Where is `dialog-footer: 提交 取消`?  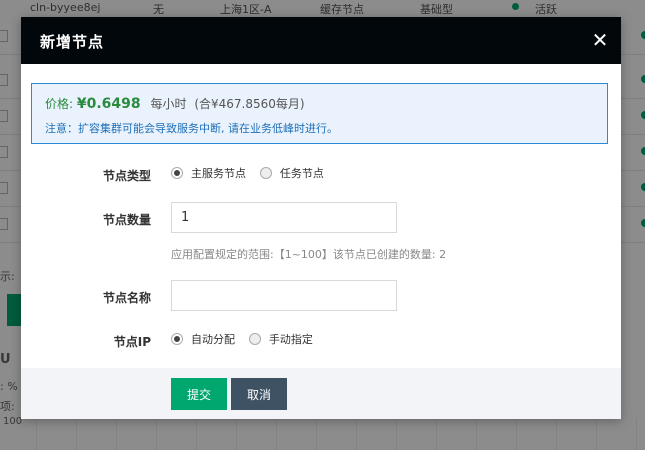
dialog-footer: 提交 取消 is located at coordinates (321, 393).